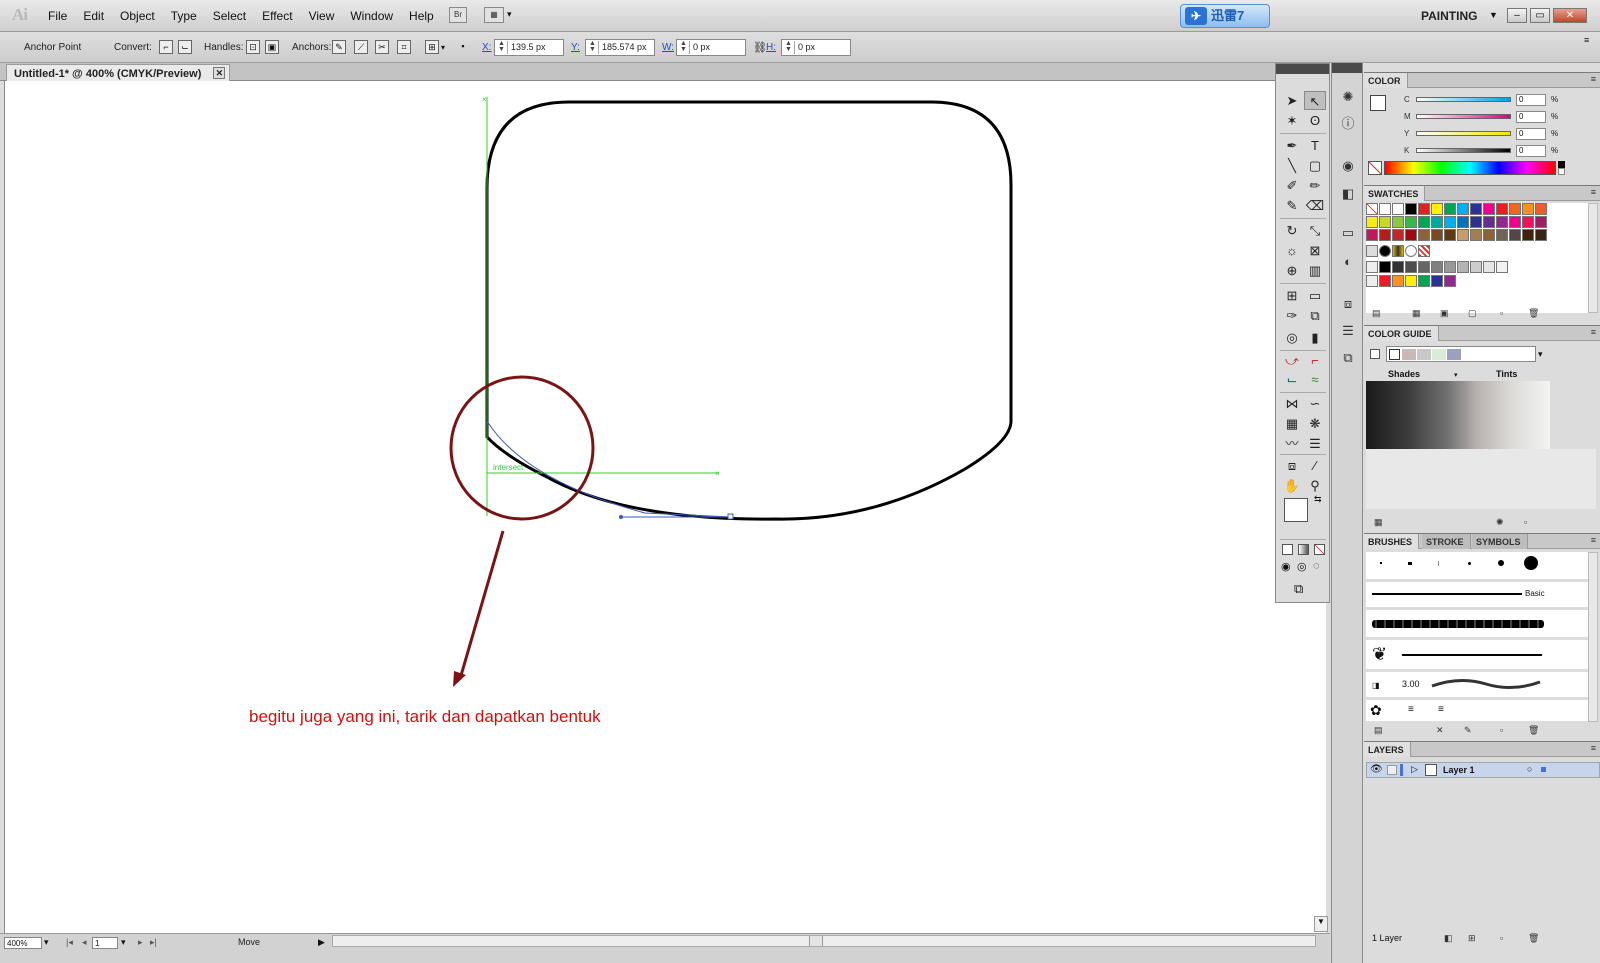 This screenshot has width=1600, height=963. I want to click on control-bar-menu-icon: ≡, so click(1586, 40).